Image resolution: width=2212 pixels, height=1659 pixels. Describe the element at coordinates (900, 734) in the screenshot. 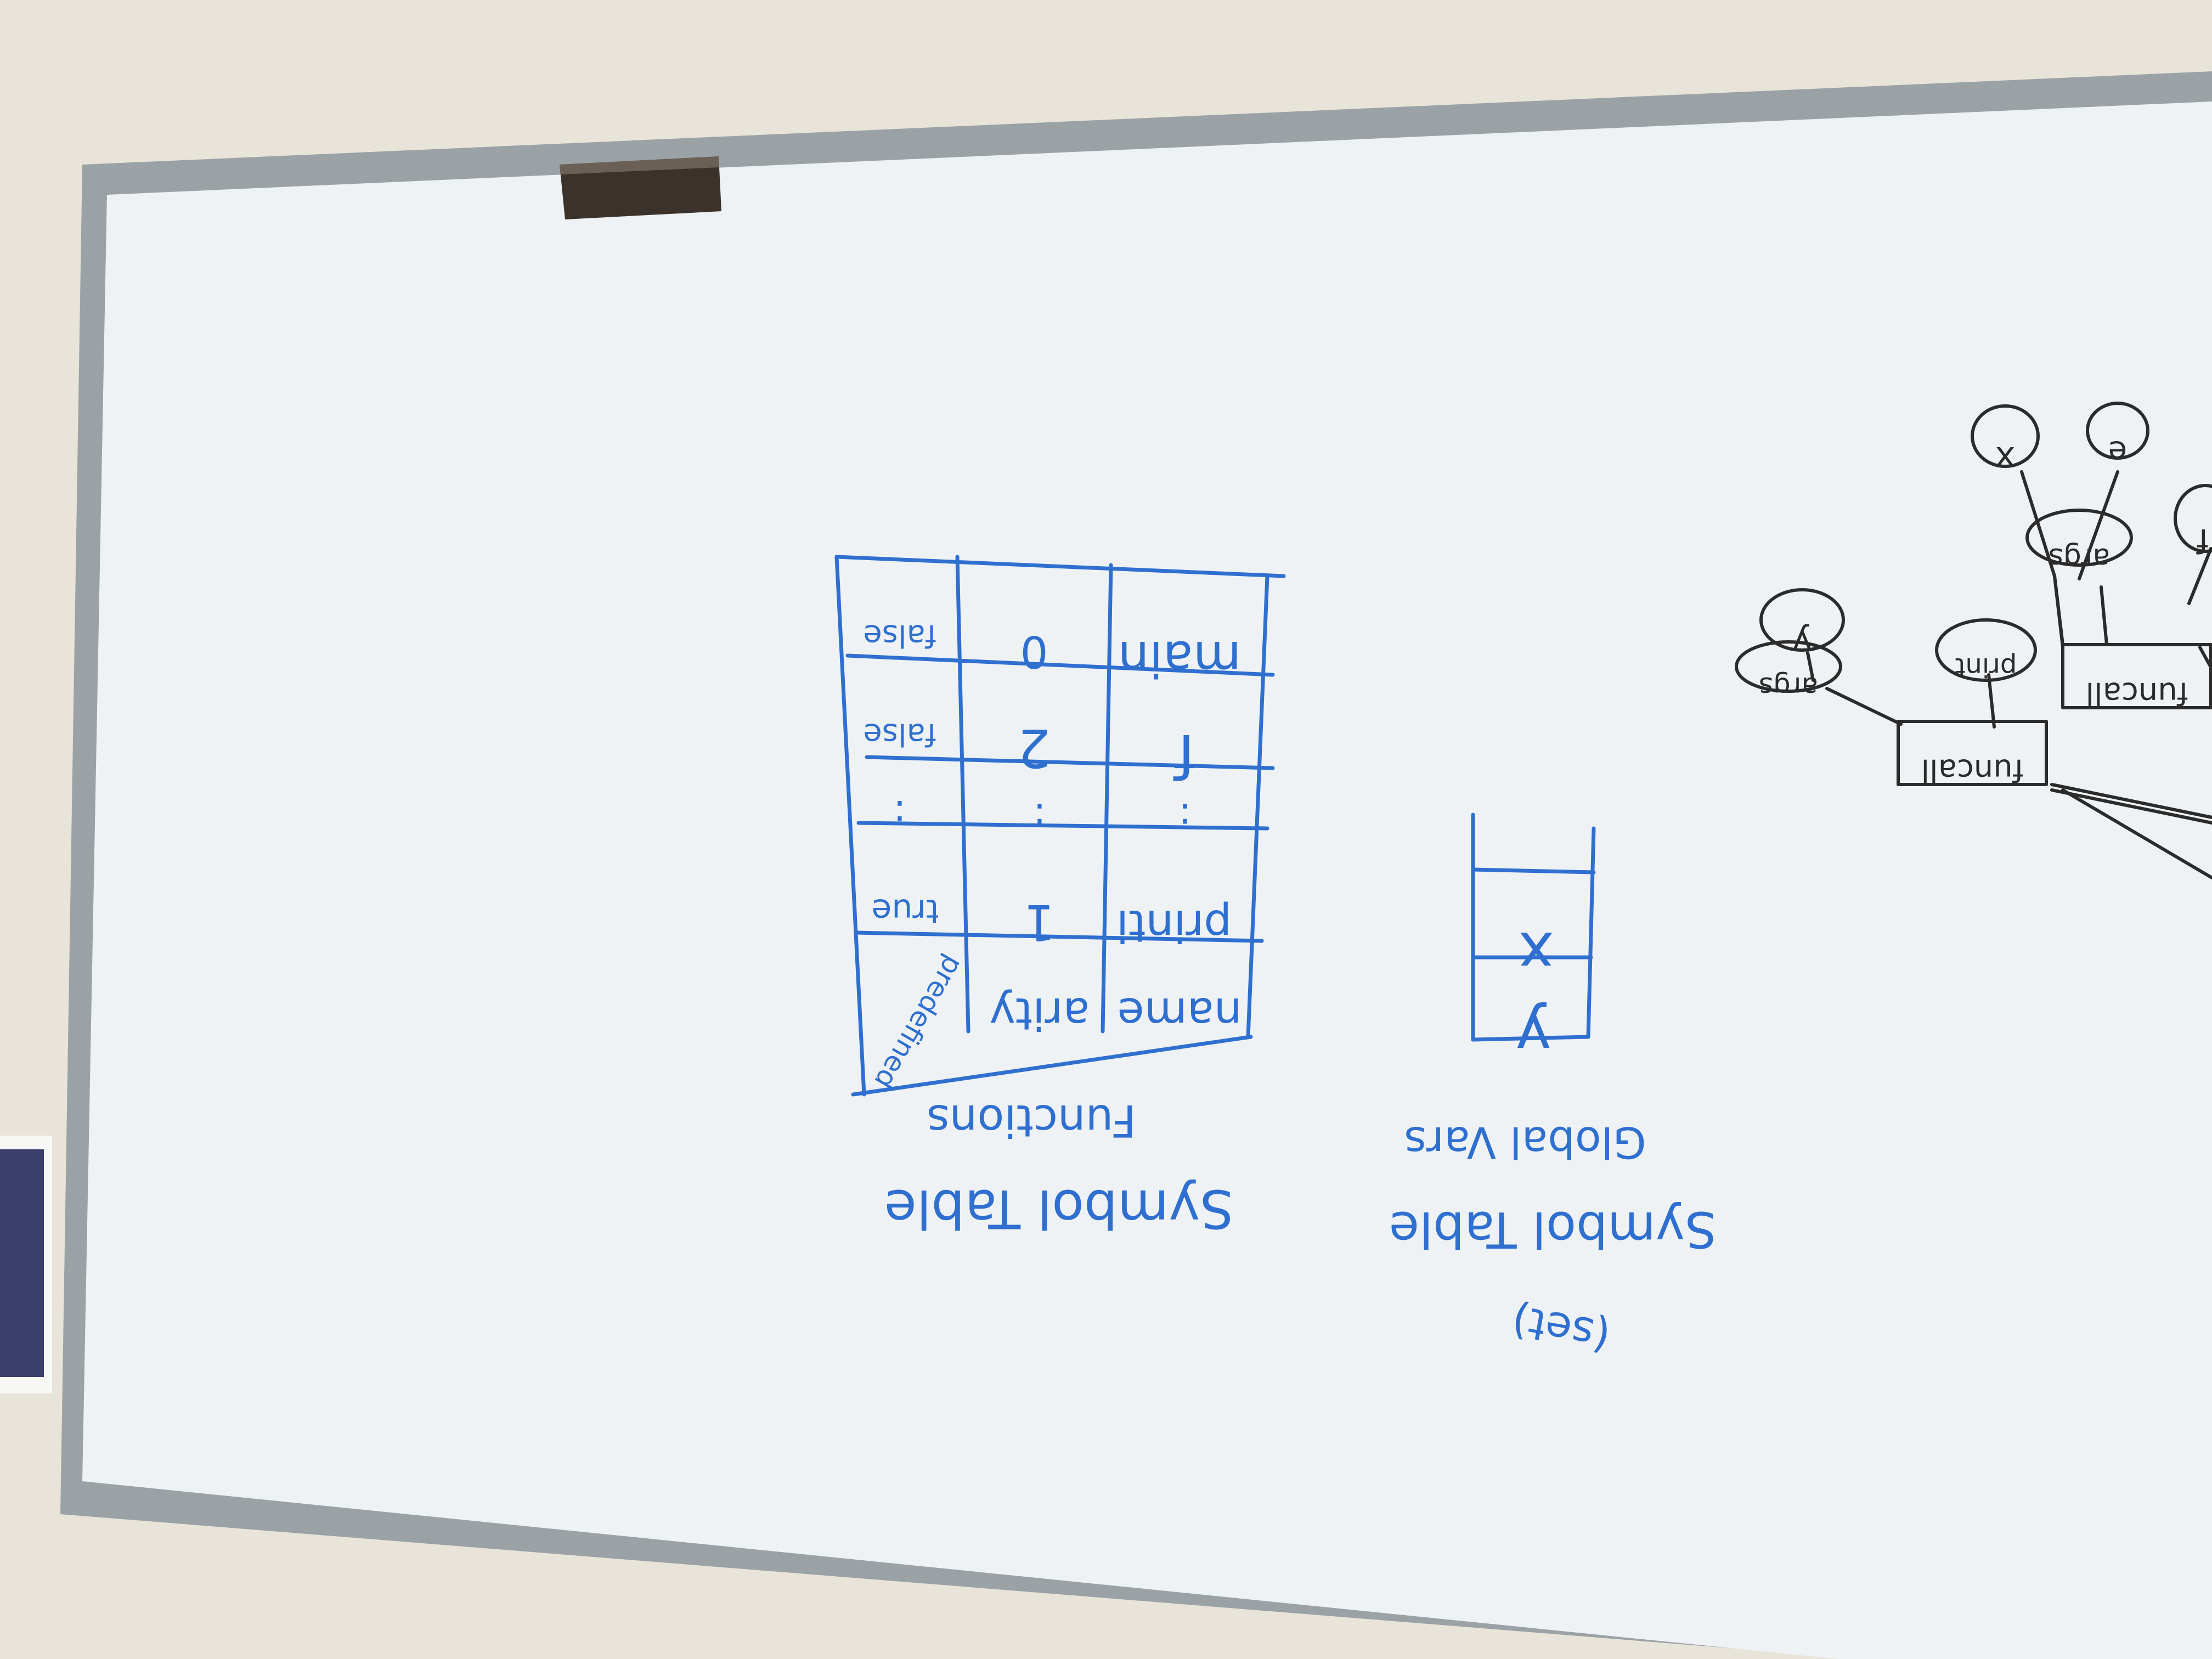

I see `cell-f-predefined: false` at that location.